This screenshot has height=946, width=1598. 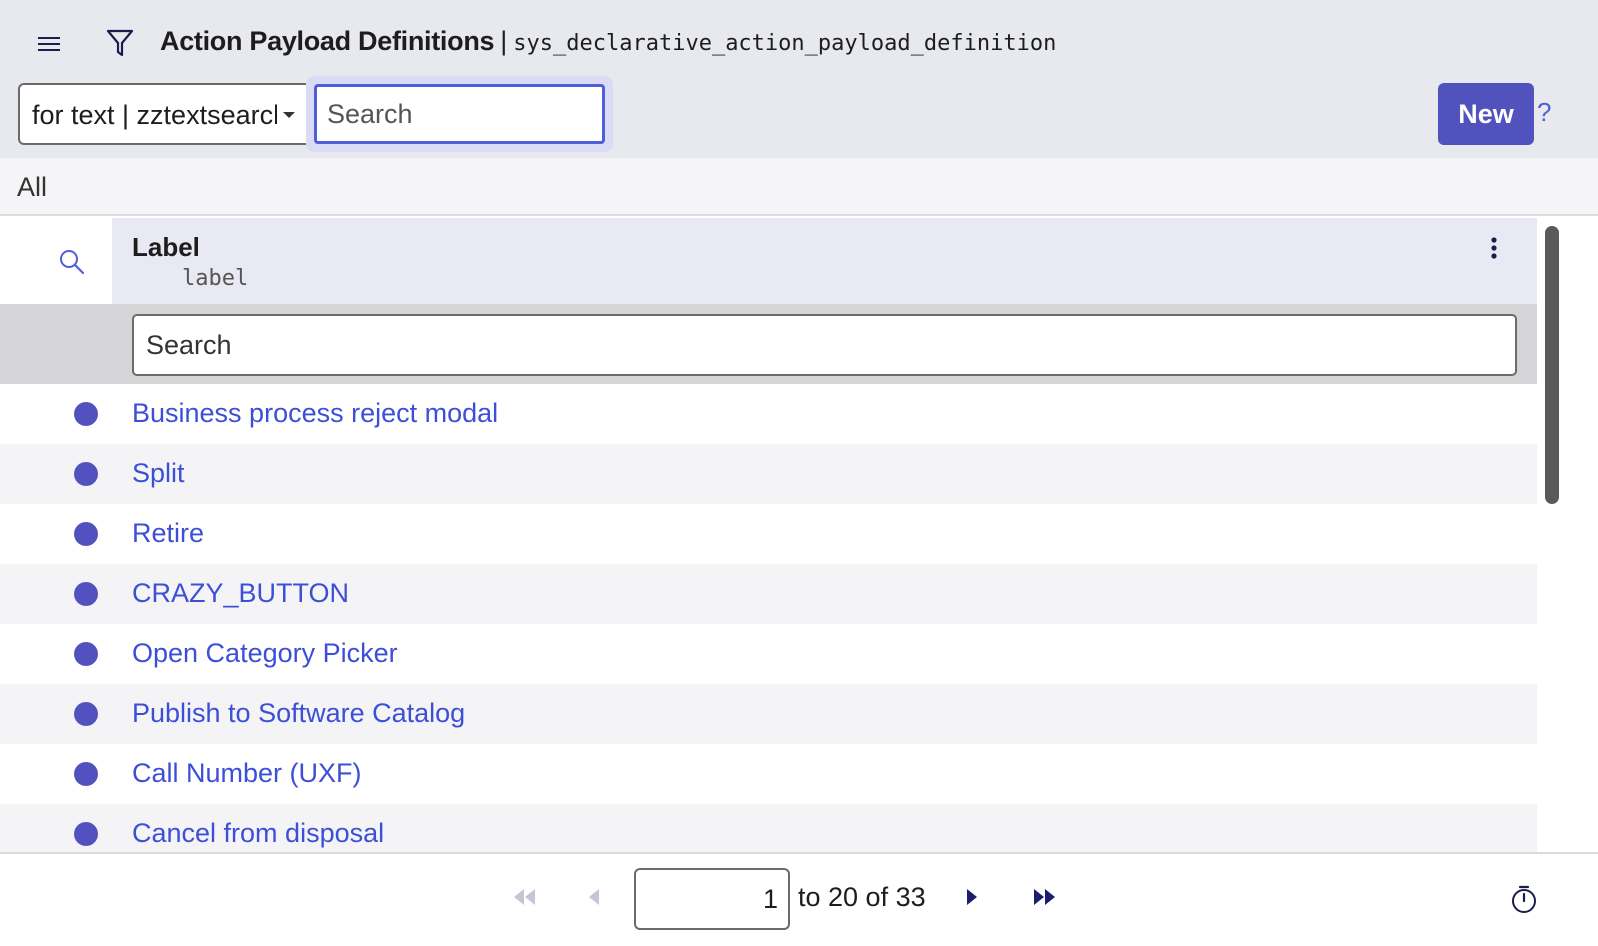 What do you see at coordinates (56, 261) in the screenshot?
I see `column-search-toggle` at bounding box center [56, 261].